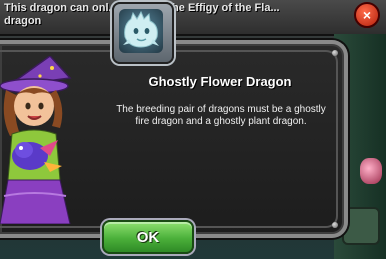 The image size is (386, 259). What do you see at coordinates (36, 140) in the screenshot?
I see `witch-character-icon` at bounding box center [36, 140].